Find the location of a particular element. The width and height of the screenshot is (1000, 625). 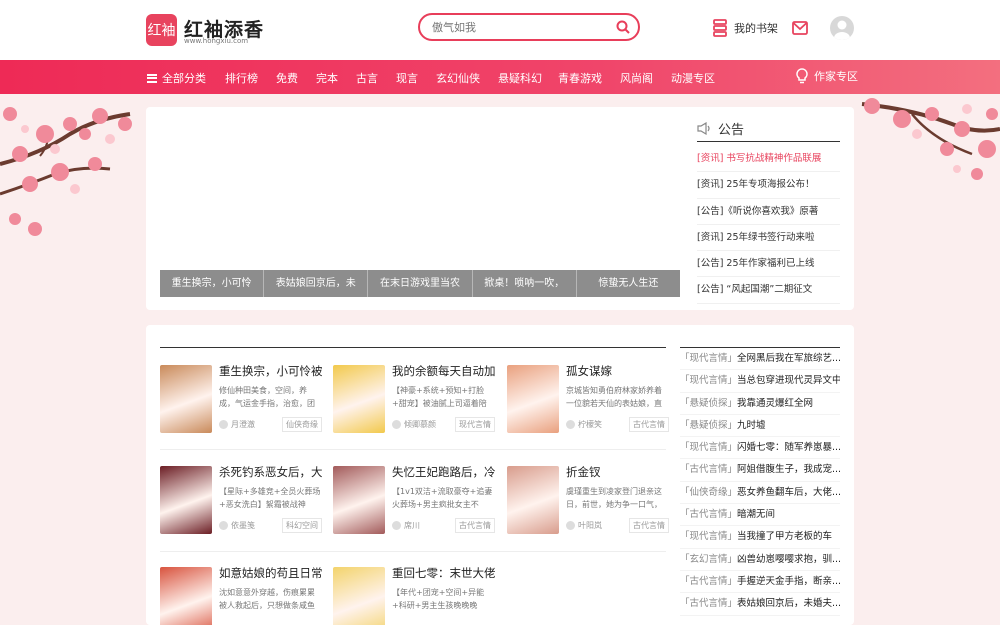

ranking-title: 我靠通灵爆红全网 is located at coordinates (775, 403).